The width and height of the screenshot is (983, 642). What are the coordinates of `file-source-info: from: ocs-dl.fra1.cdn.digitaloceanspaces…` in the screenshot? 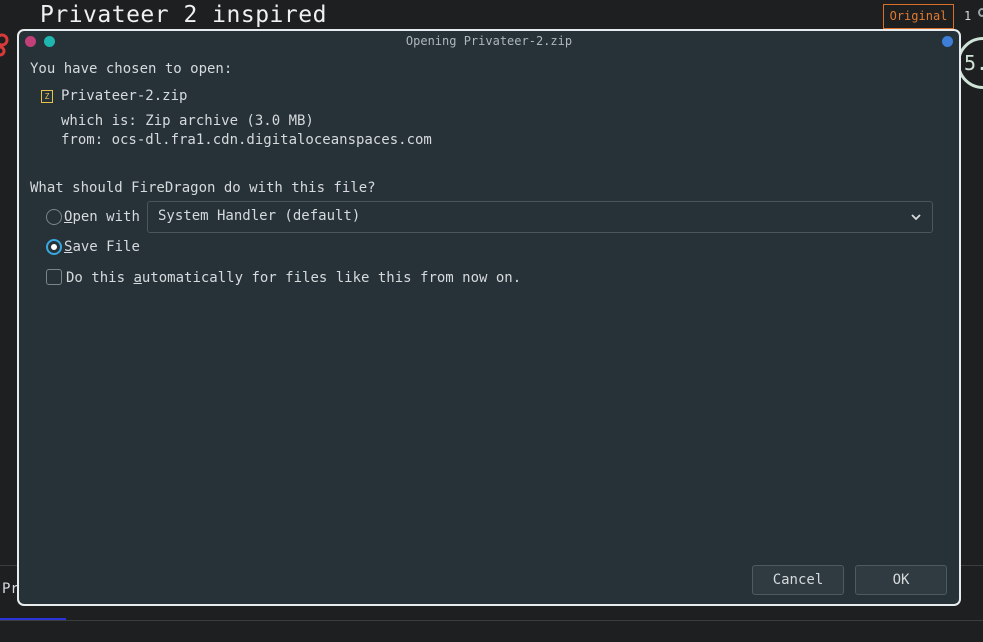 It's located at (246, 140).